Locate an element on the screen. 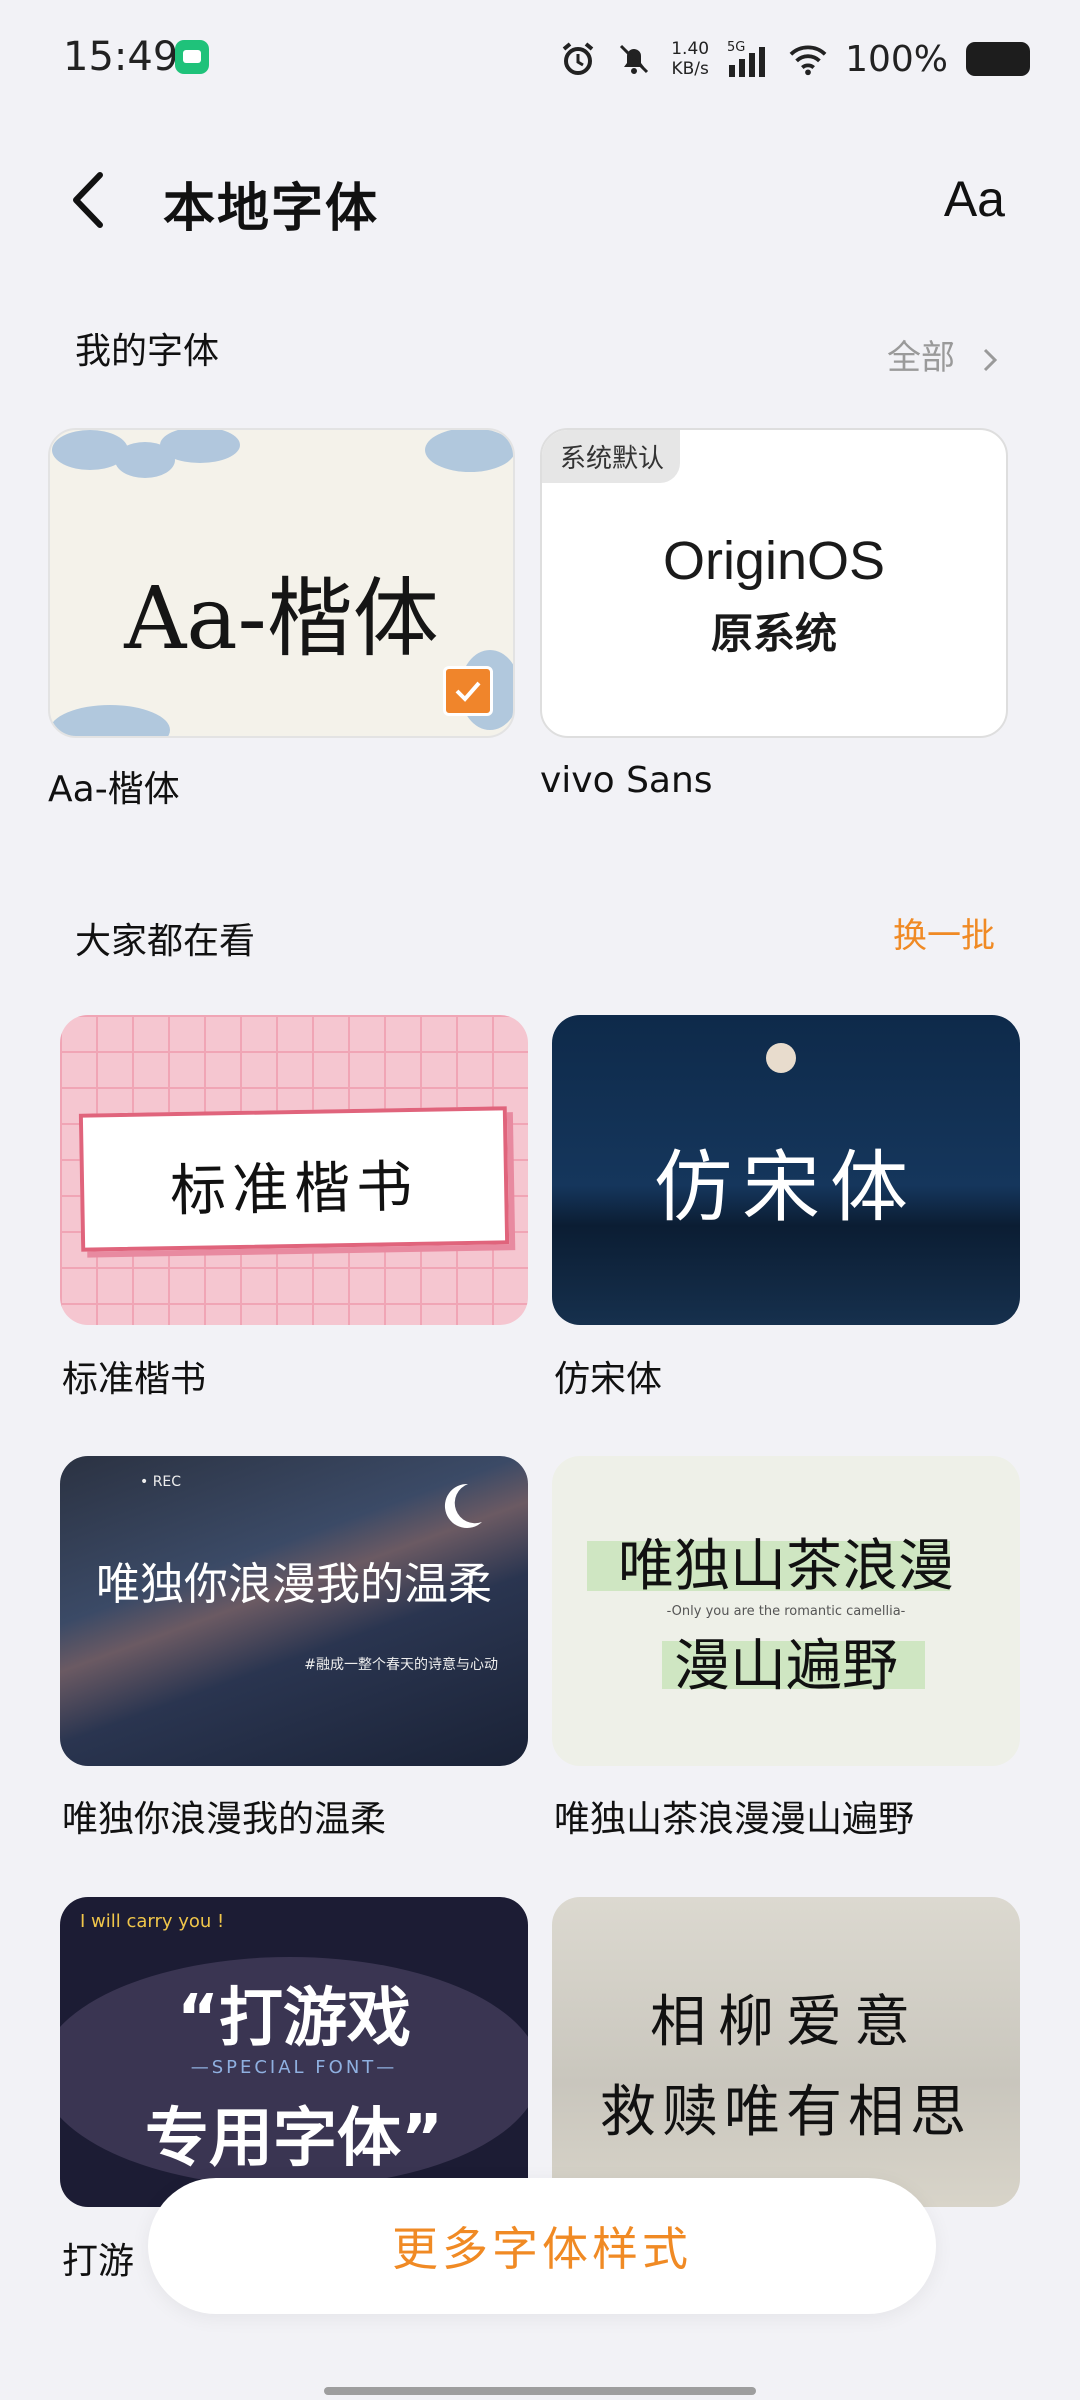 This screenshot has width=1080, height=2400. font-label: Aa-楷体 is located at coordinates (114, 789).